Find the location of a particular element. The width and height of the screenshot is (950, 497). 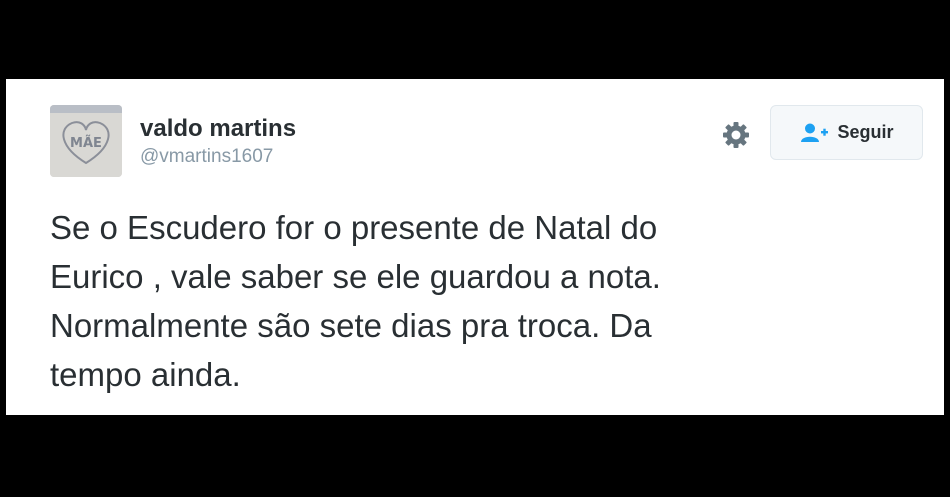

follow-button: Seguir is located at coordinates (846, 132).